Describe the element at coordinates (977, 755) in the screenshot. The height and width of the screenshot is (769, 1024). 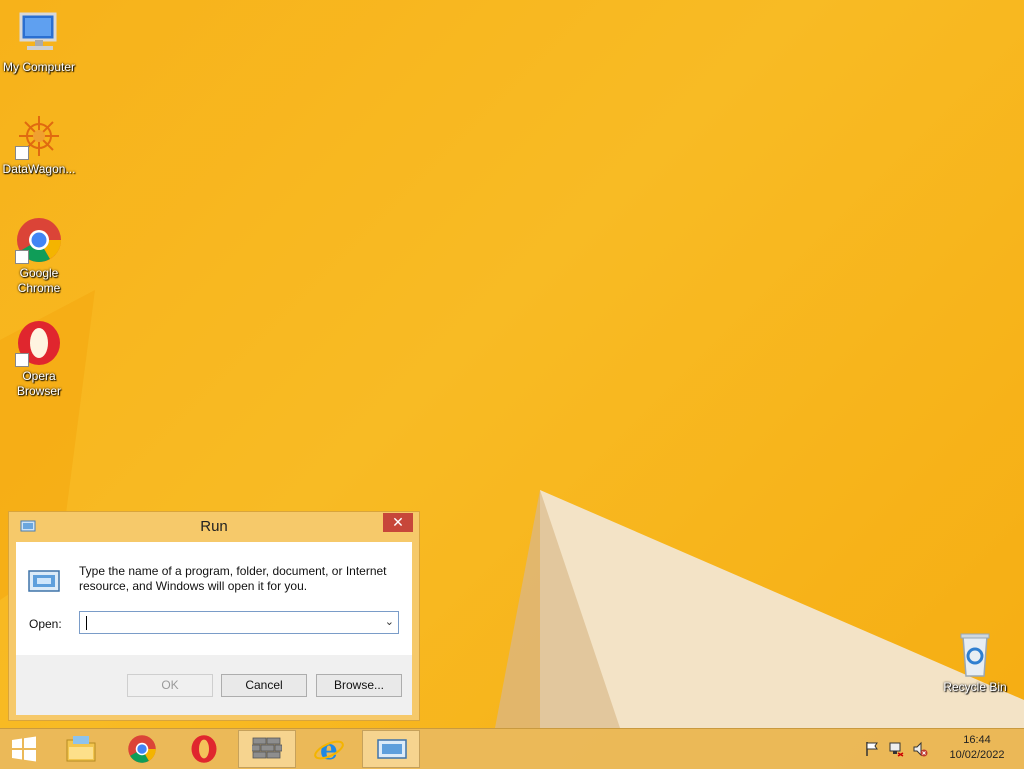
I see `clock-date: 10/02/2022` at that location.